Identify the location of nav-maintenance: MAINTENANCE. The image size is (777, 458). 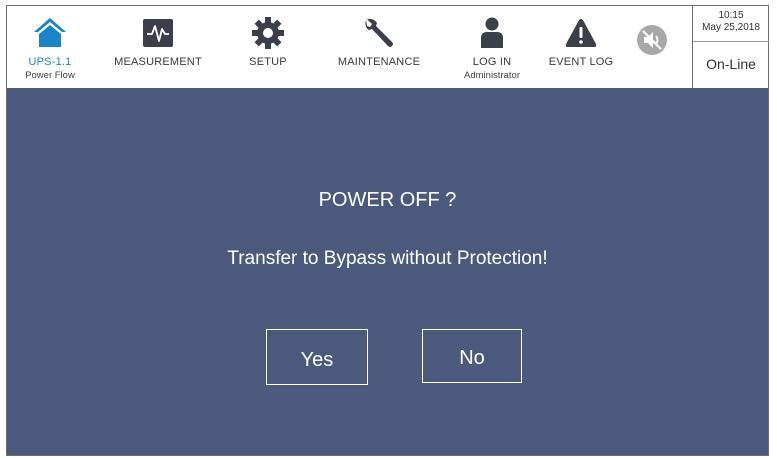
(379, 47).